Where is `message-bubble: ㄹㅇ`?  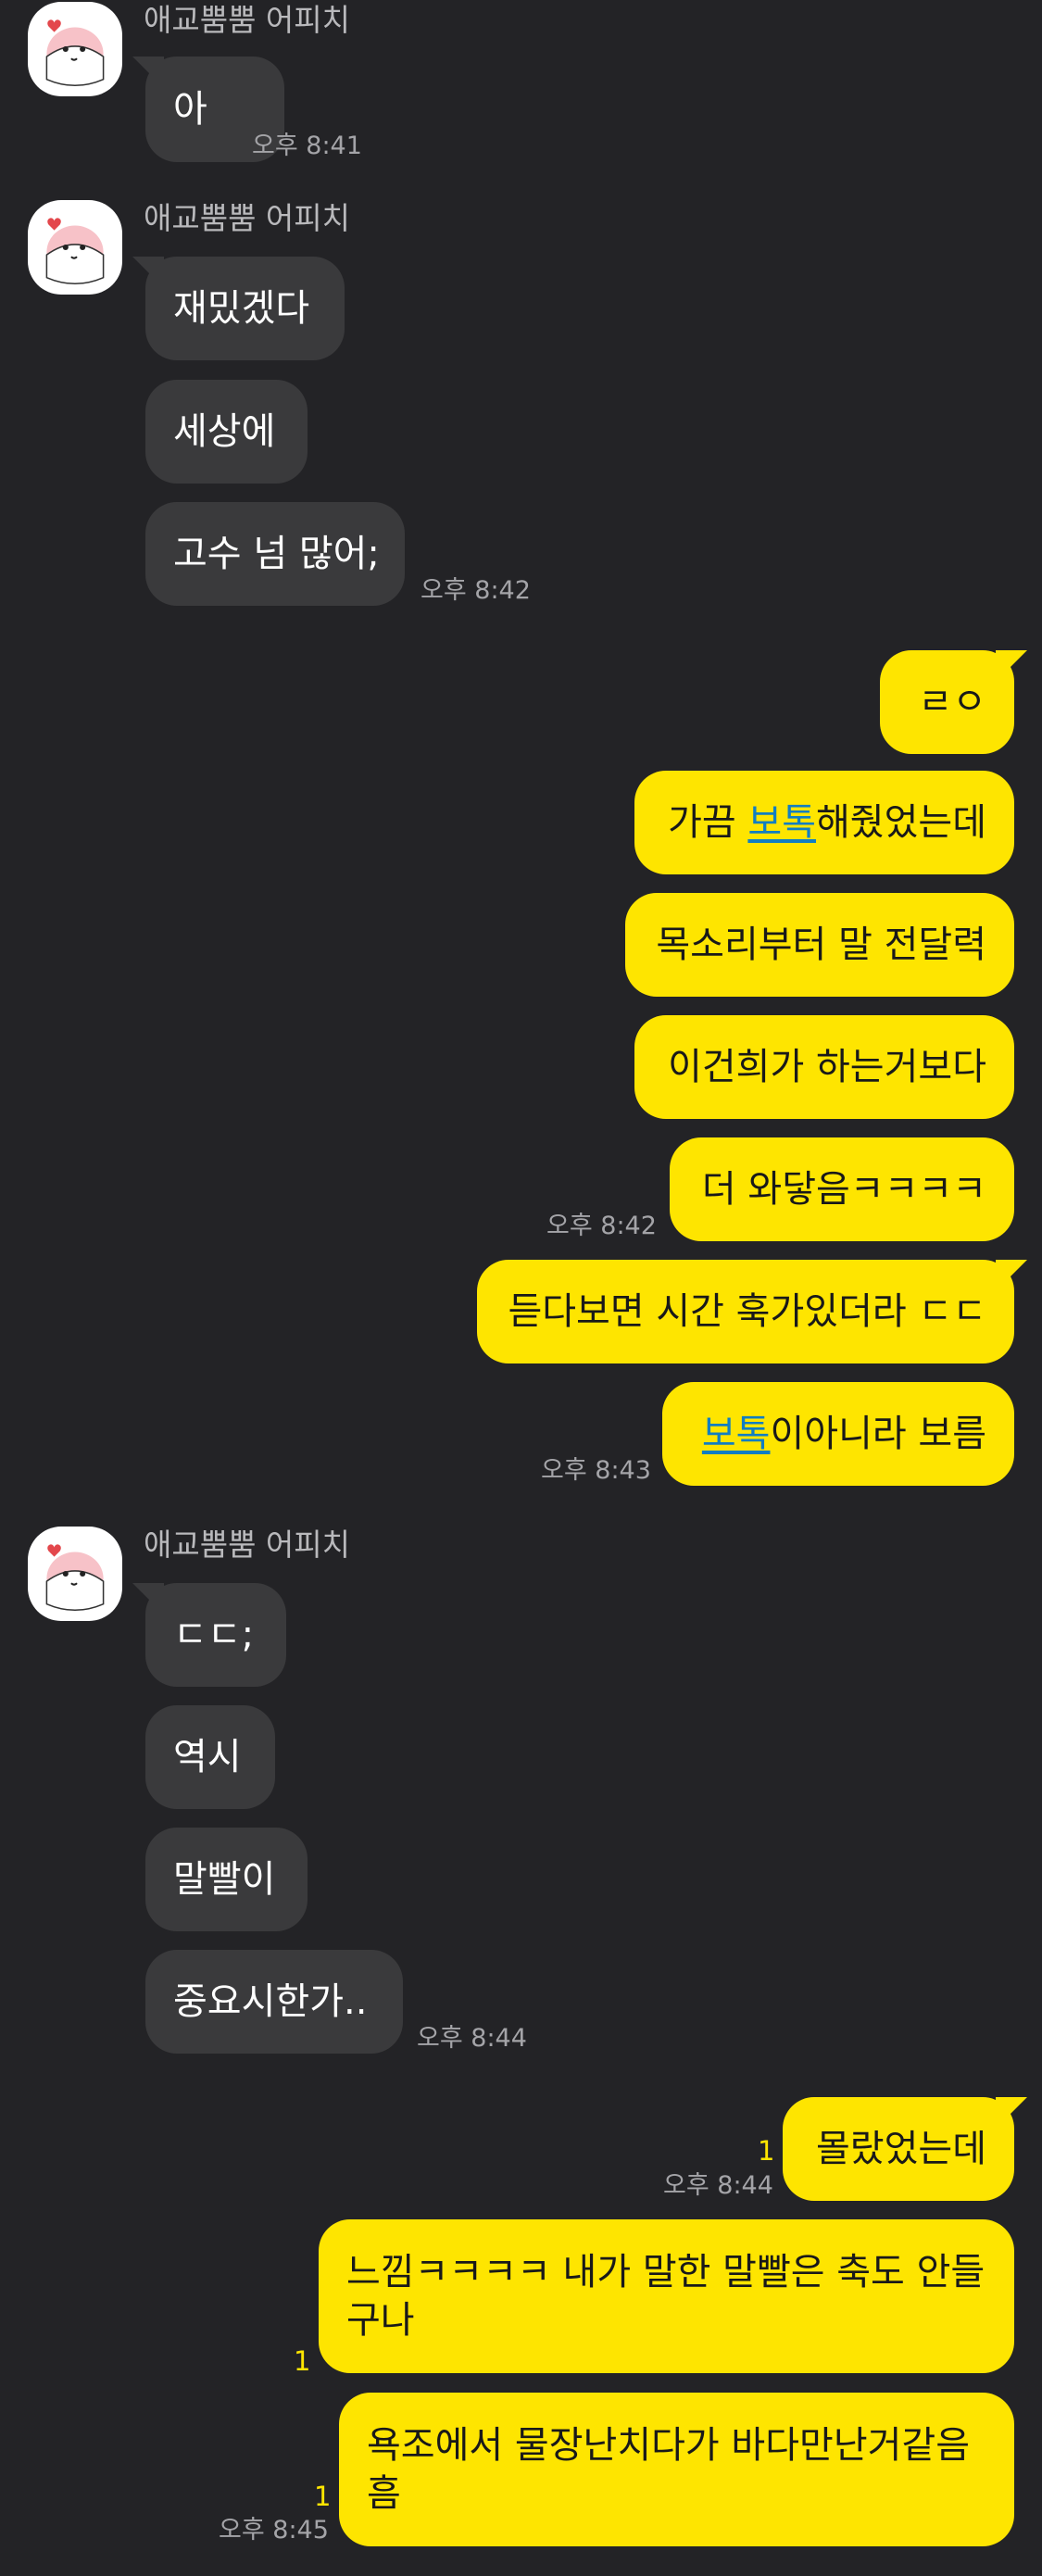 message-bubble: ㄹㅇ is located at coordinates (953, 702).